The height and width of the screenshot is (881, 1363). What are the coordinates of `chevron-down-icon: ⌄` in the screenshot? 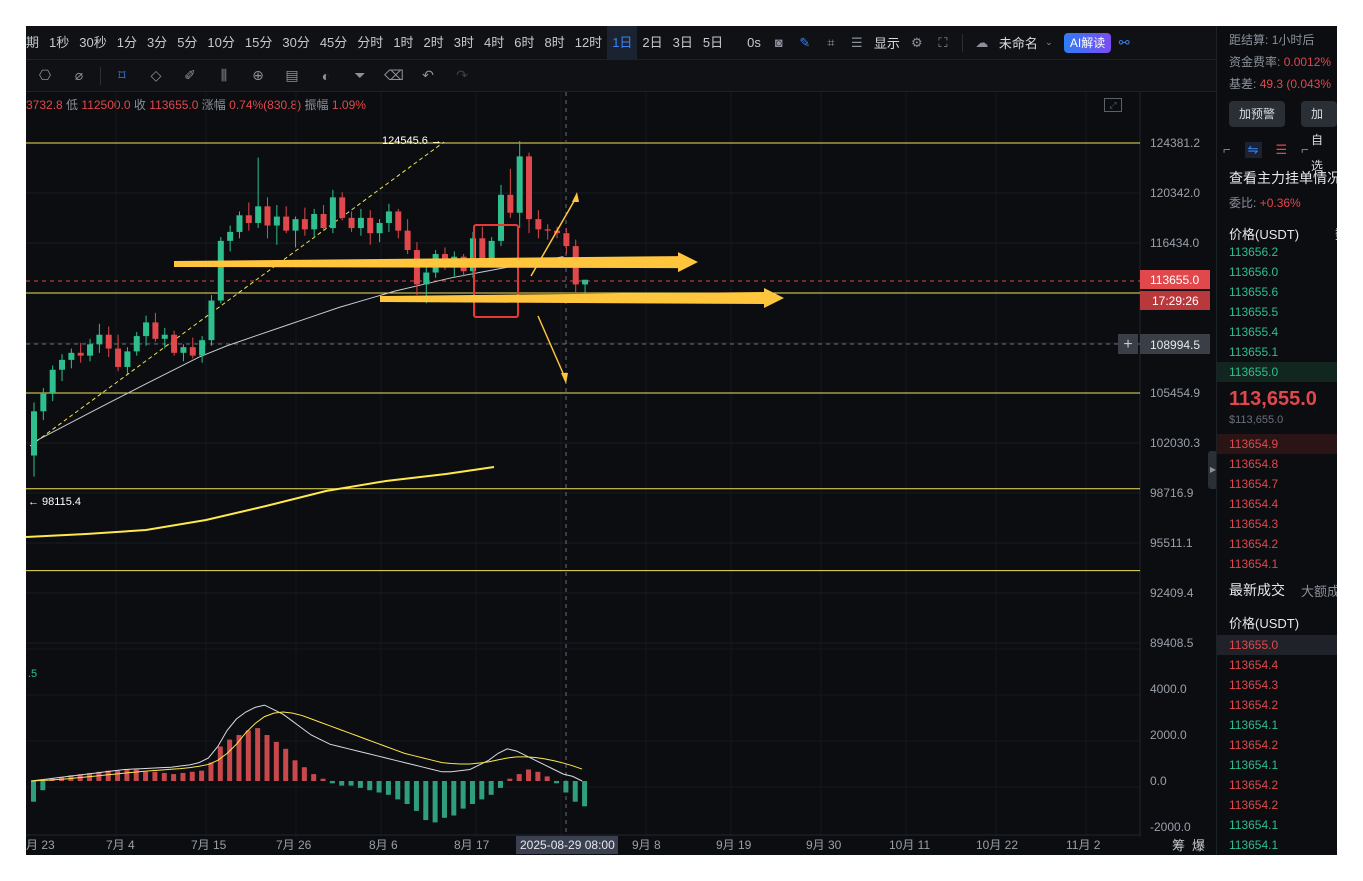 It's located at (1049, 42).